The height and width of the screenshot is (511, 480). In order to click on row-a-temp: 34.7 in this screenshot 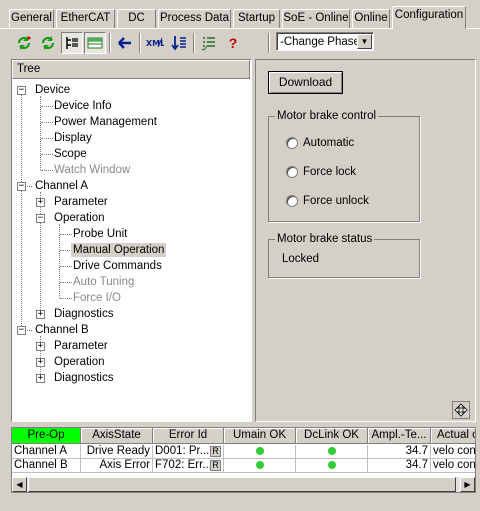, I will do `click(399, 452)`.